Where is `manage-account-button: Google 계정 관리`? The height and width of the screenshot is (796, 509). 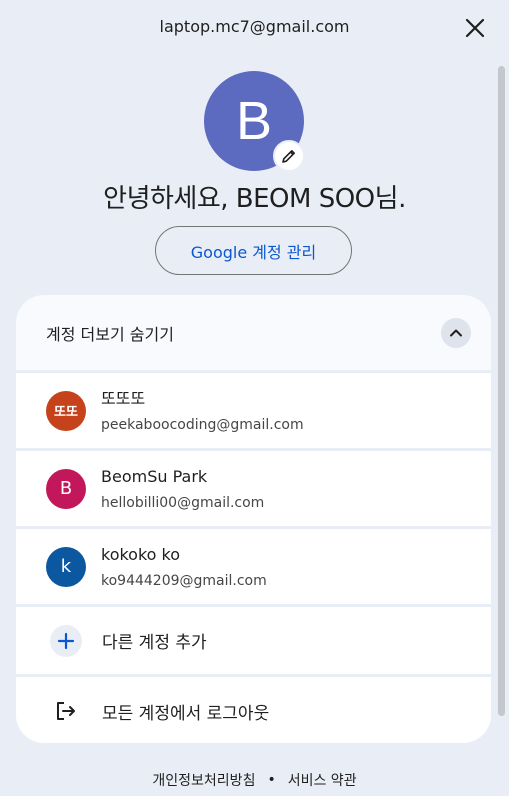 manage-account-button: Google 계정 관리 is located at coordinates (253, 250).